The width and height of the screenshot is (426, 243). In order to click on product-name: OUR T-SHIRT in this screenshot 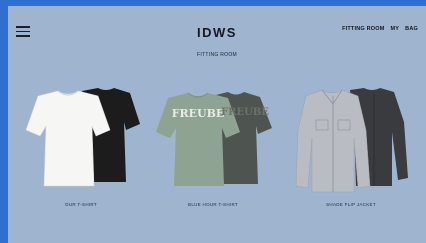, I will do `click(81, 204)`.